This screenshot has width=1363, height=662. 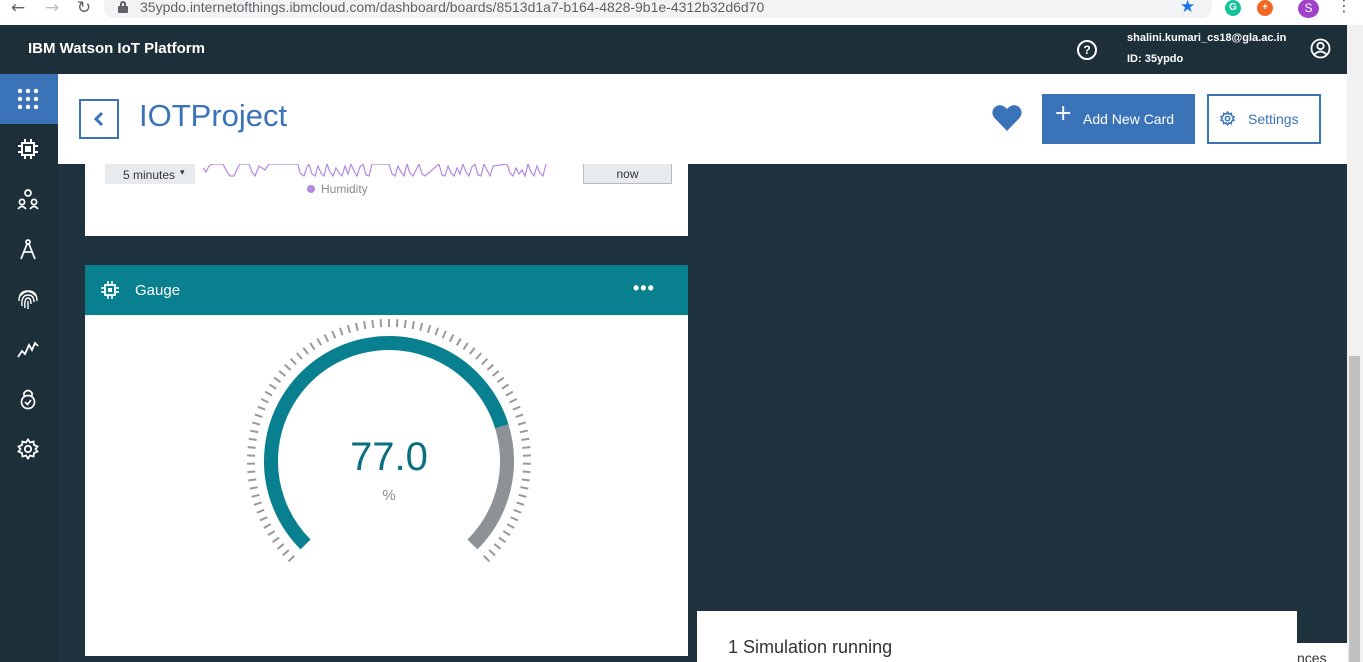 What do you see at coordinates (1087, 50) in the screenshot?
I see `help-icon: ?` at bounding box center [1087, 50].